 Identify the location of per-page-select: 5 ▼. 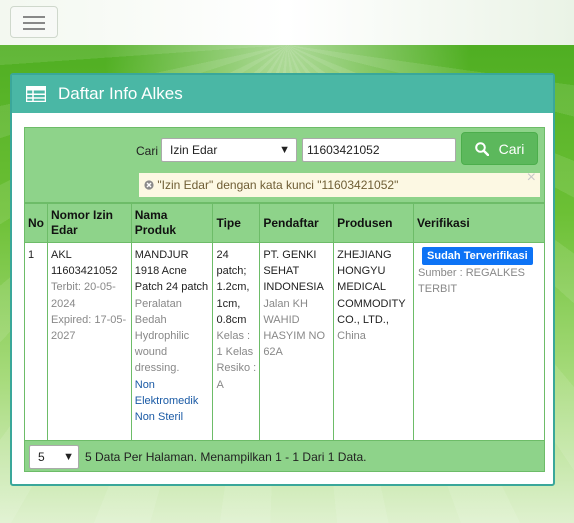
(54, 457).